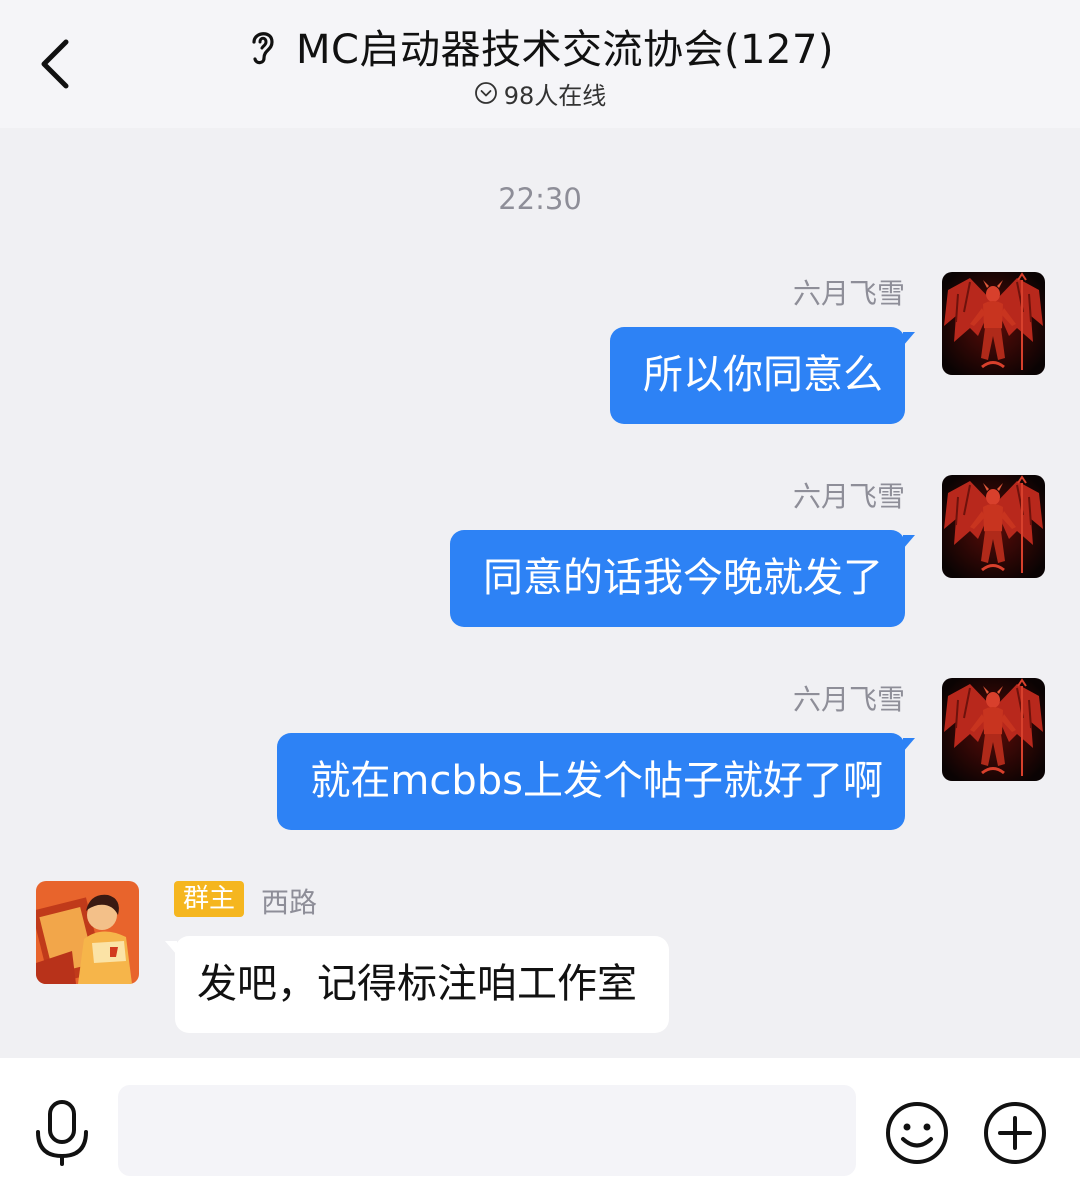 The height and width of the screenshot is (1203, 1080). What do you see at coordinates (565, 46) in the screenshot?
I see `group-title: MC启动器技术交流协会(127)` at bounding box center [565, 46].